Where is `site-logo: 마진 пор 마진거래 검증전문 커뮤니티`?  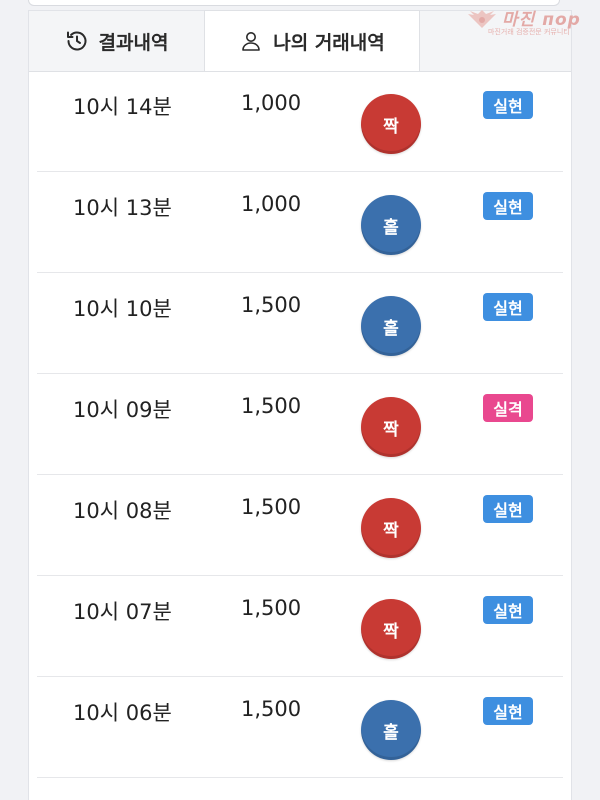
site-logo: 마진 пор 마진거래 검증전문 커뮤니티 is located at coordinates (528, 21).